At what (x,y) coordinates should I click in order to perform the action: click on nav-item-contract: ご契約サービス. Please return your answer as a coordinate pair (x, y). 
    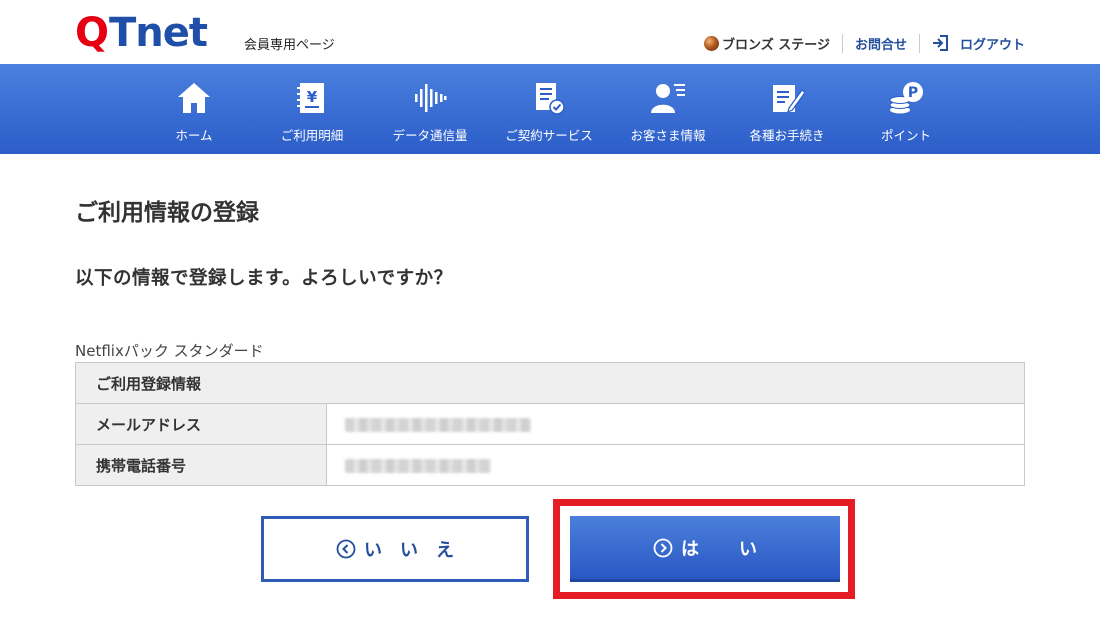
    Looking at the image, I should click on (549, 109).